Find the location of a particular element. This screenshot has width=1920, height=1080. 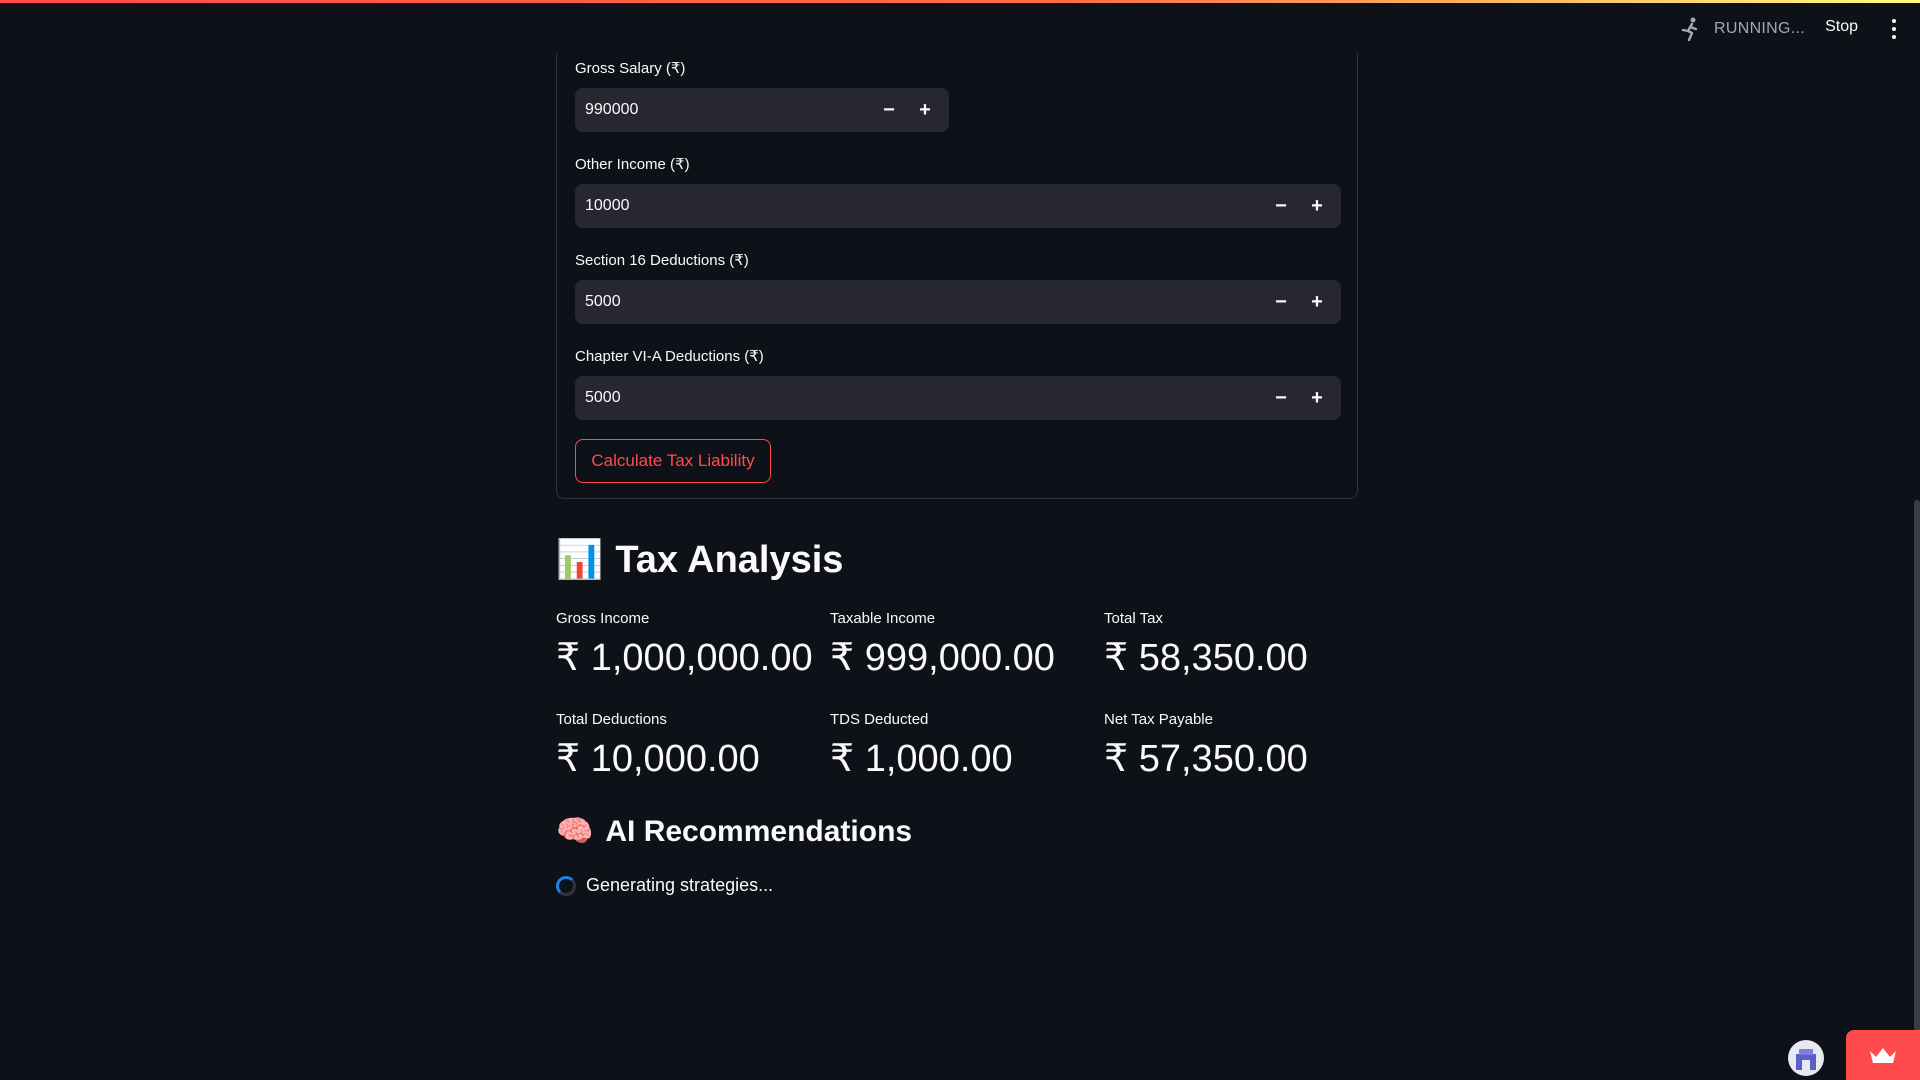

page-scrollbar is located at coordinates (1917, 790).